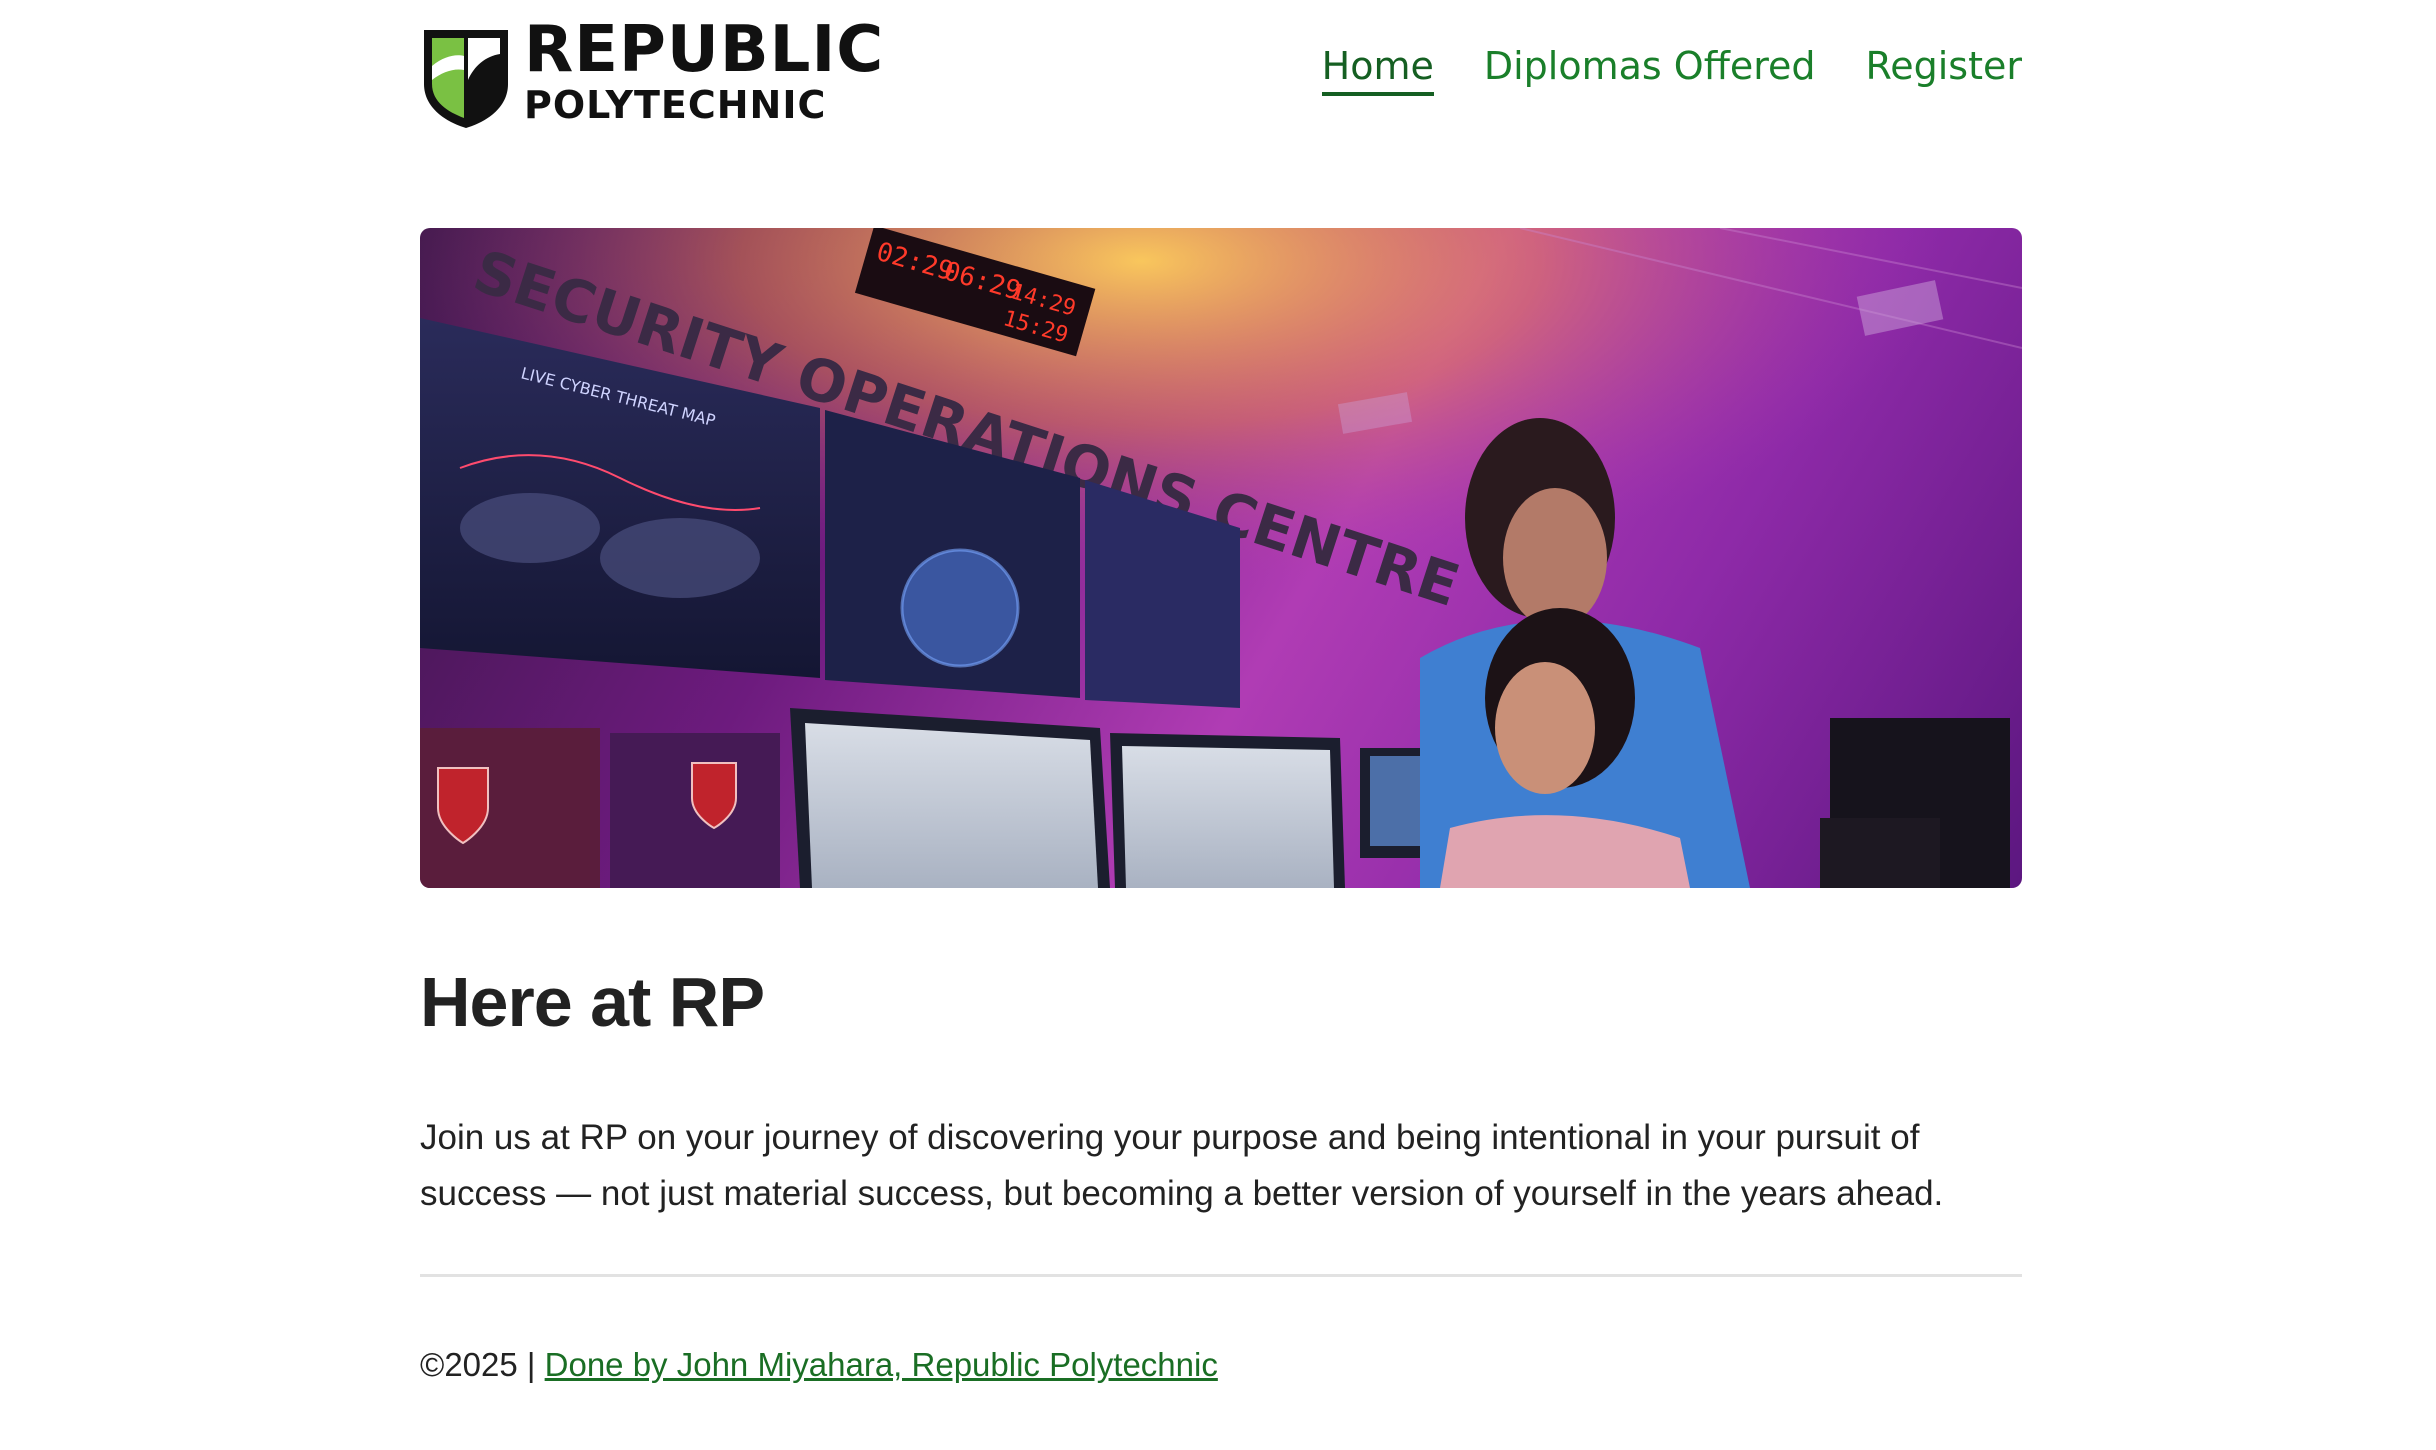 Image resolution: width=2436 pixels, height=1450 pixels. I want to click on page-heading: Here at RP, so click(592, 1002).